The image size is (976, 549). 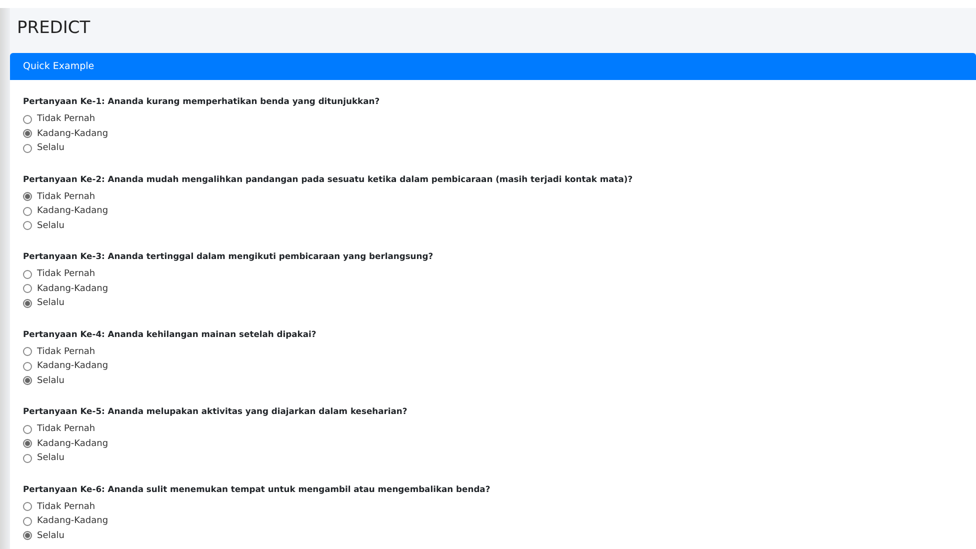 What do you see at coordinates (328, 178) in the screenshot?
I see `question-text: Pertanyaan Ke-2: Ananda mudah mengalihkan pandangan pada sesuatu ketika dalam pembicaraan (masih terjadi kontak mata)?` at bounding box center [328, 178].